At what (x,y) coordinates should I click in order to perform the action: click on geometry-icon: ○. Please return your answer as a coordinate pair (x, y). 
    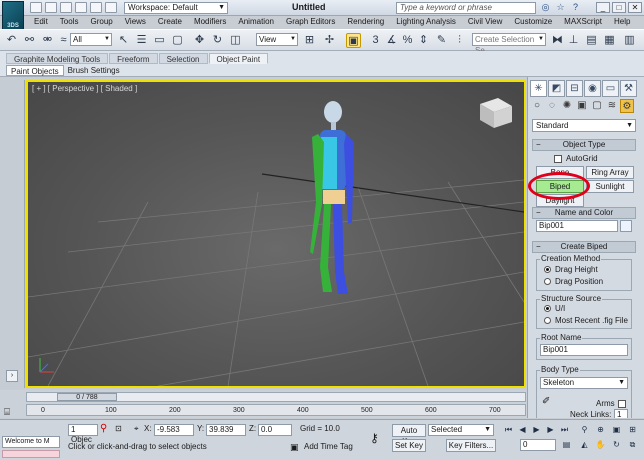
    Looking at the image, I should click on (537, 106).